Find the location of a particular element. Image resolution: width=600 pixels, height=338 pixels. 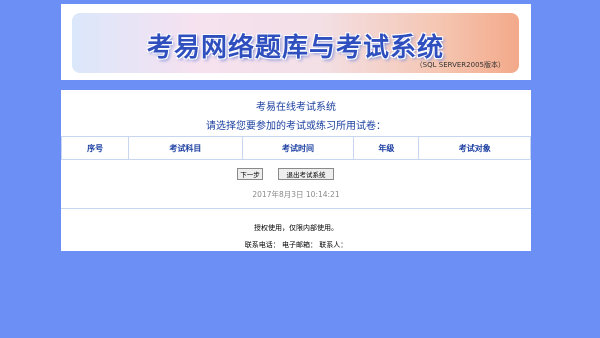

column-header-target: 考试对象 is located at coordinates (474, 148).